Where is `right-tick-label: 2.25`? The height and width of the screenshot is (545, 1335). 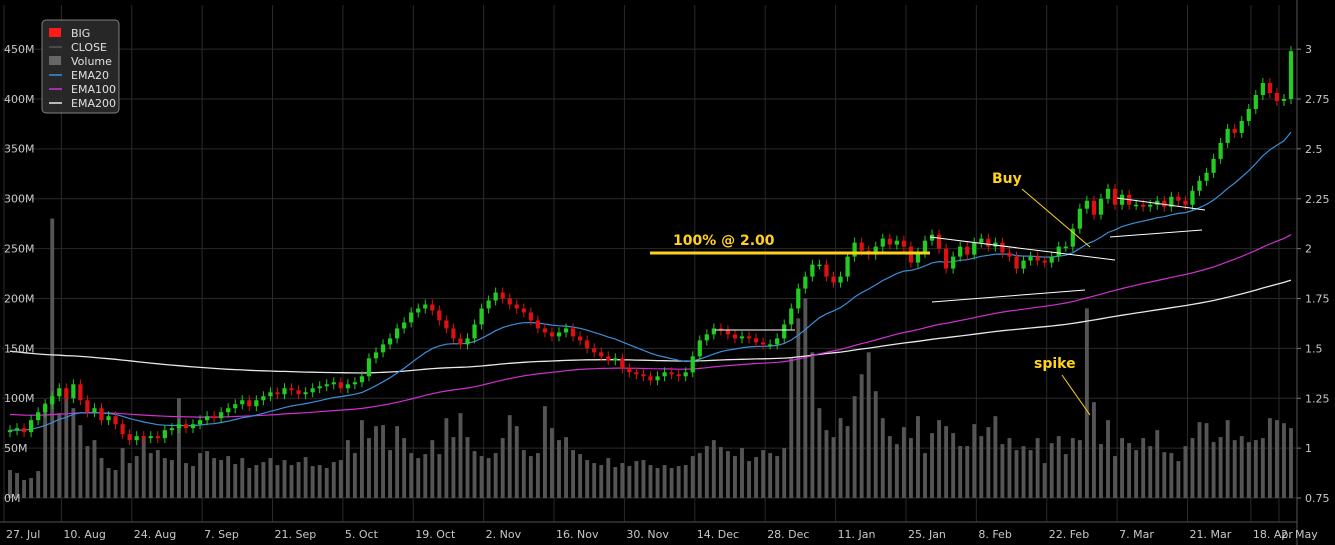
right-tick-label: 2.25 is located at coordinates (1317, 199).